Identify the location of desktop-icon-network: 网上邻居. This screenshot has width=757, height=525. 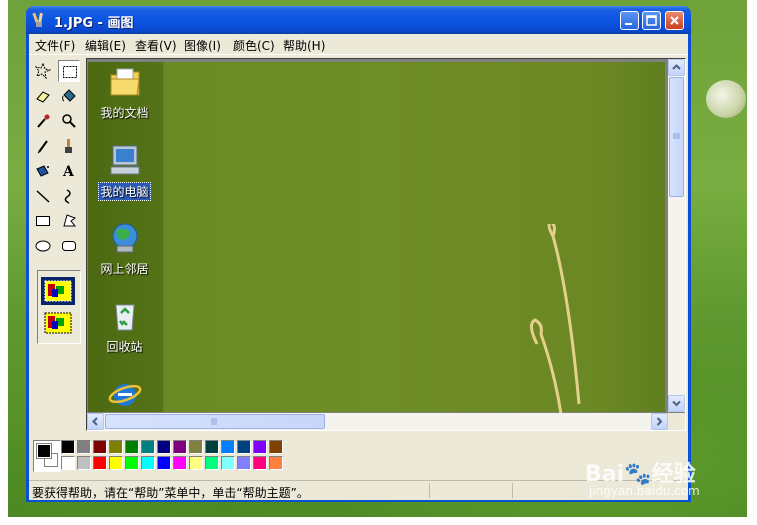
(124, 249).